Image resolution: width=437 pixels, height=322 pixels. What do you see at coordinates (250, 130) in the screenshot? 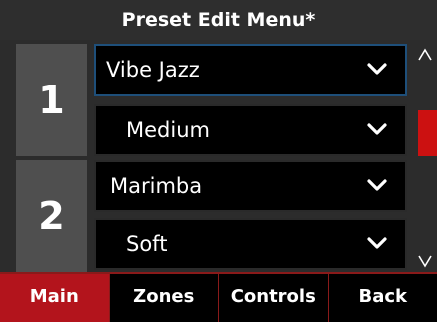
I see `zone-1-level-dropdown: Medium` at bounding box center [250, 130].